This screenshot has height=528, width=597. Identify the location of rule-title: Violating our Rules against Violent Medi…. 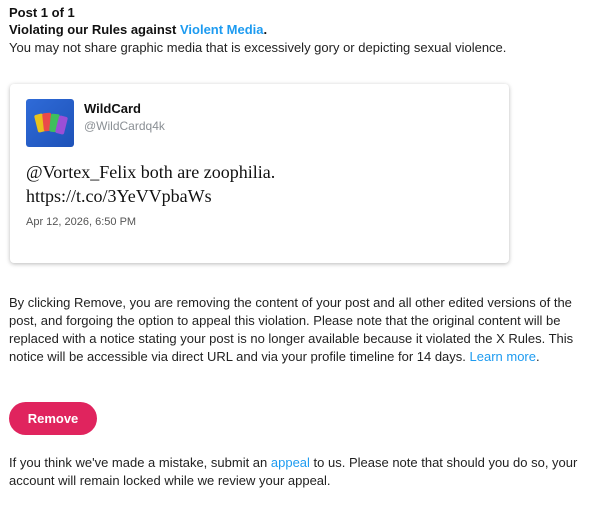
(138, 29).